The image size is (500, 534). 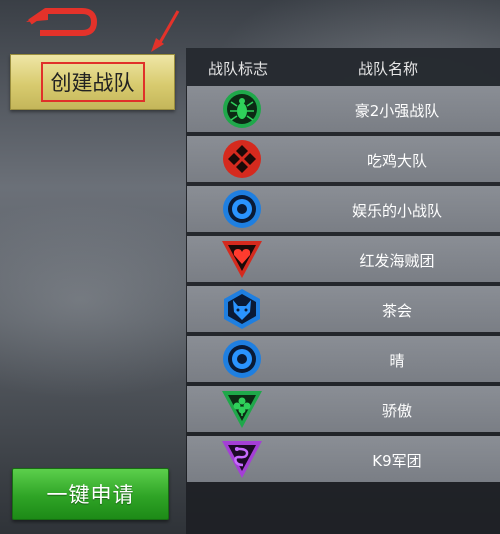 I want to click on team-name: K9军团, so click(x=397, y=461).